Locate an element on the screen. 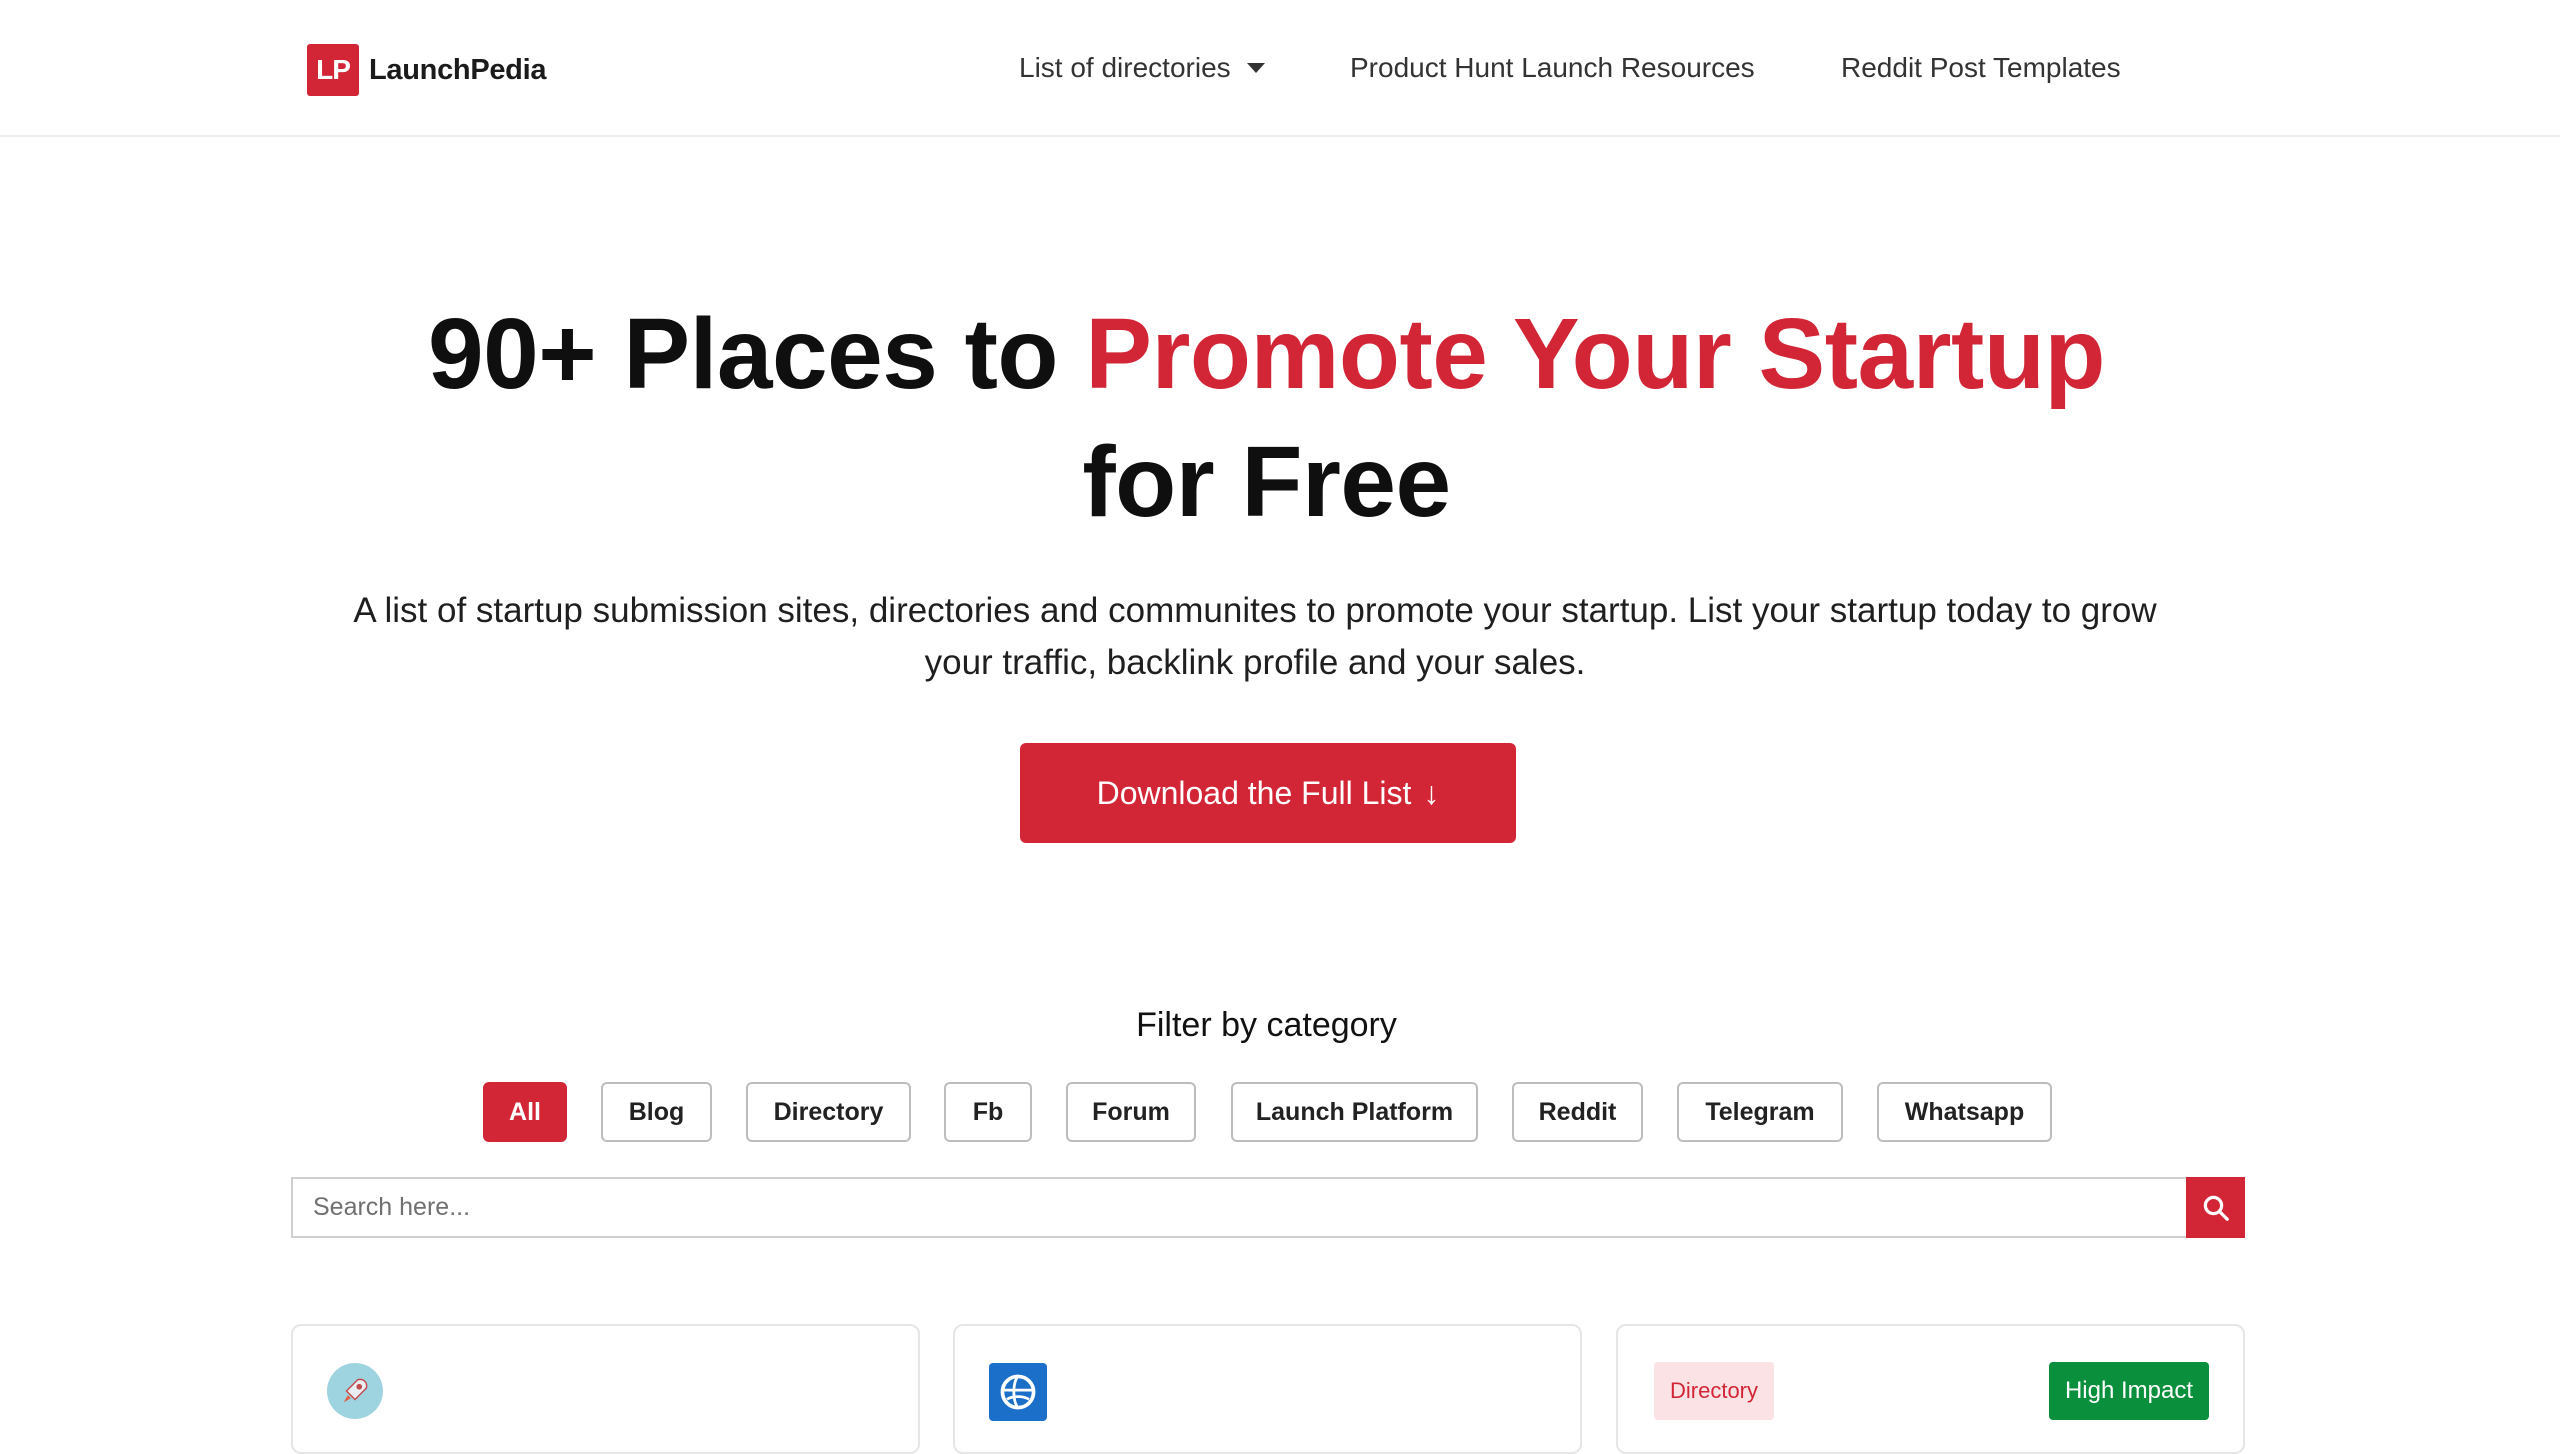 Image resolution: width=2560 pixels, height=1454 pixels. main-nav: List of directories is located at coordinates (1142, 68).